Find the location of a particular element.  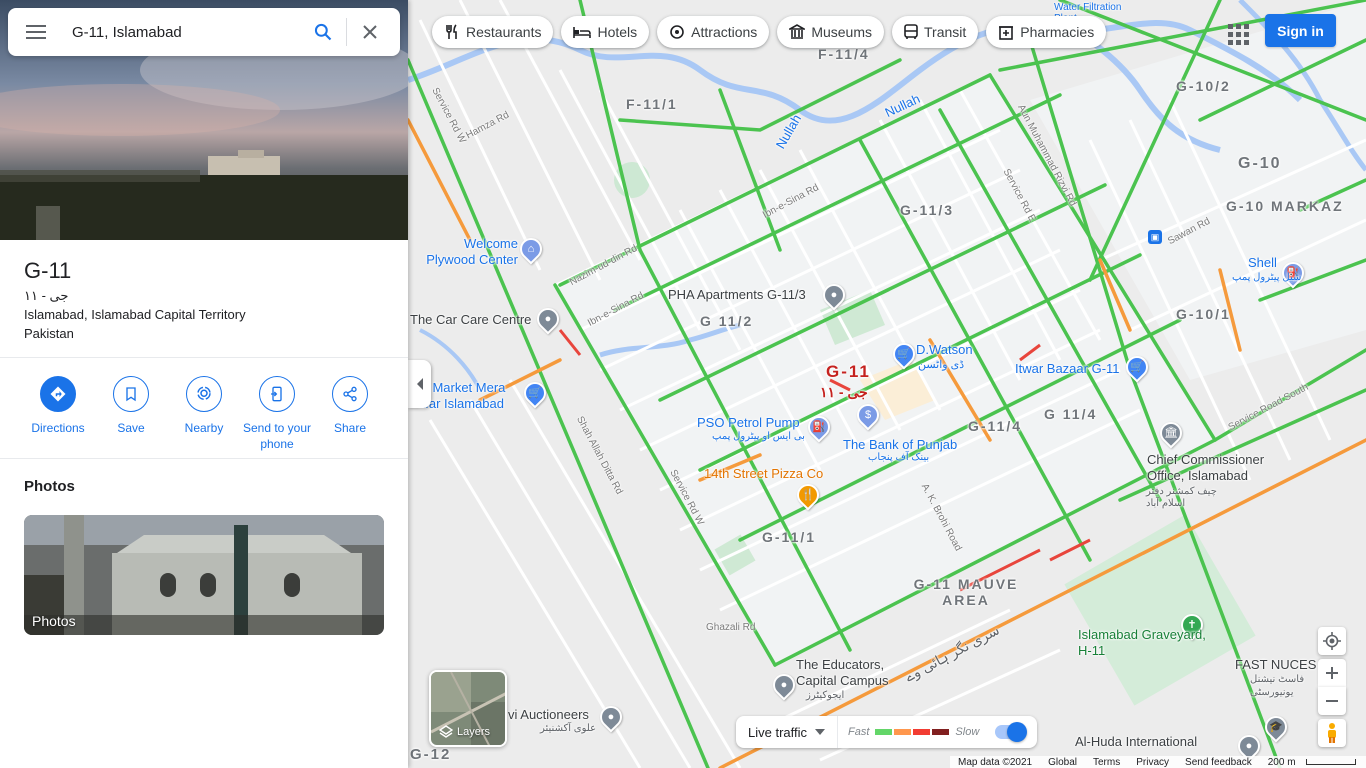

search-button is located at coordinates (323, 32).